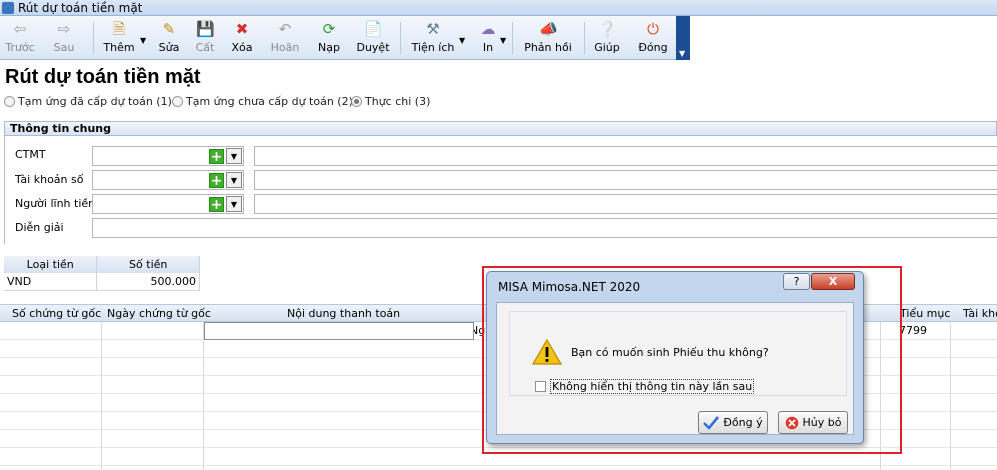 This screenshot has height=470, width=997. Describe the element at coordinates (148, 282) in the screenshot. I see `amount-cell: 500.000` at that location.